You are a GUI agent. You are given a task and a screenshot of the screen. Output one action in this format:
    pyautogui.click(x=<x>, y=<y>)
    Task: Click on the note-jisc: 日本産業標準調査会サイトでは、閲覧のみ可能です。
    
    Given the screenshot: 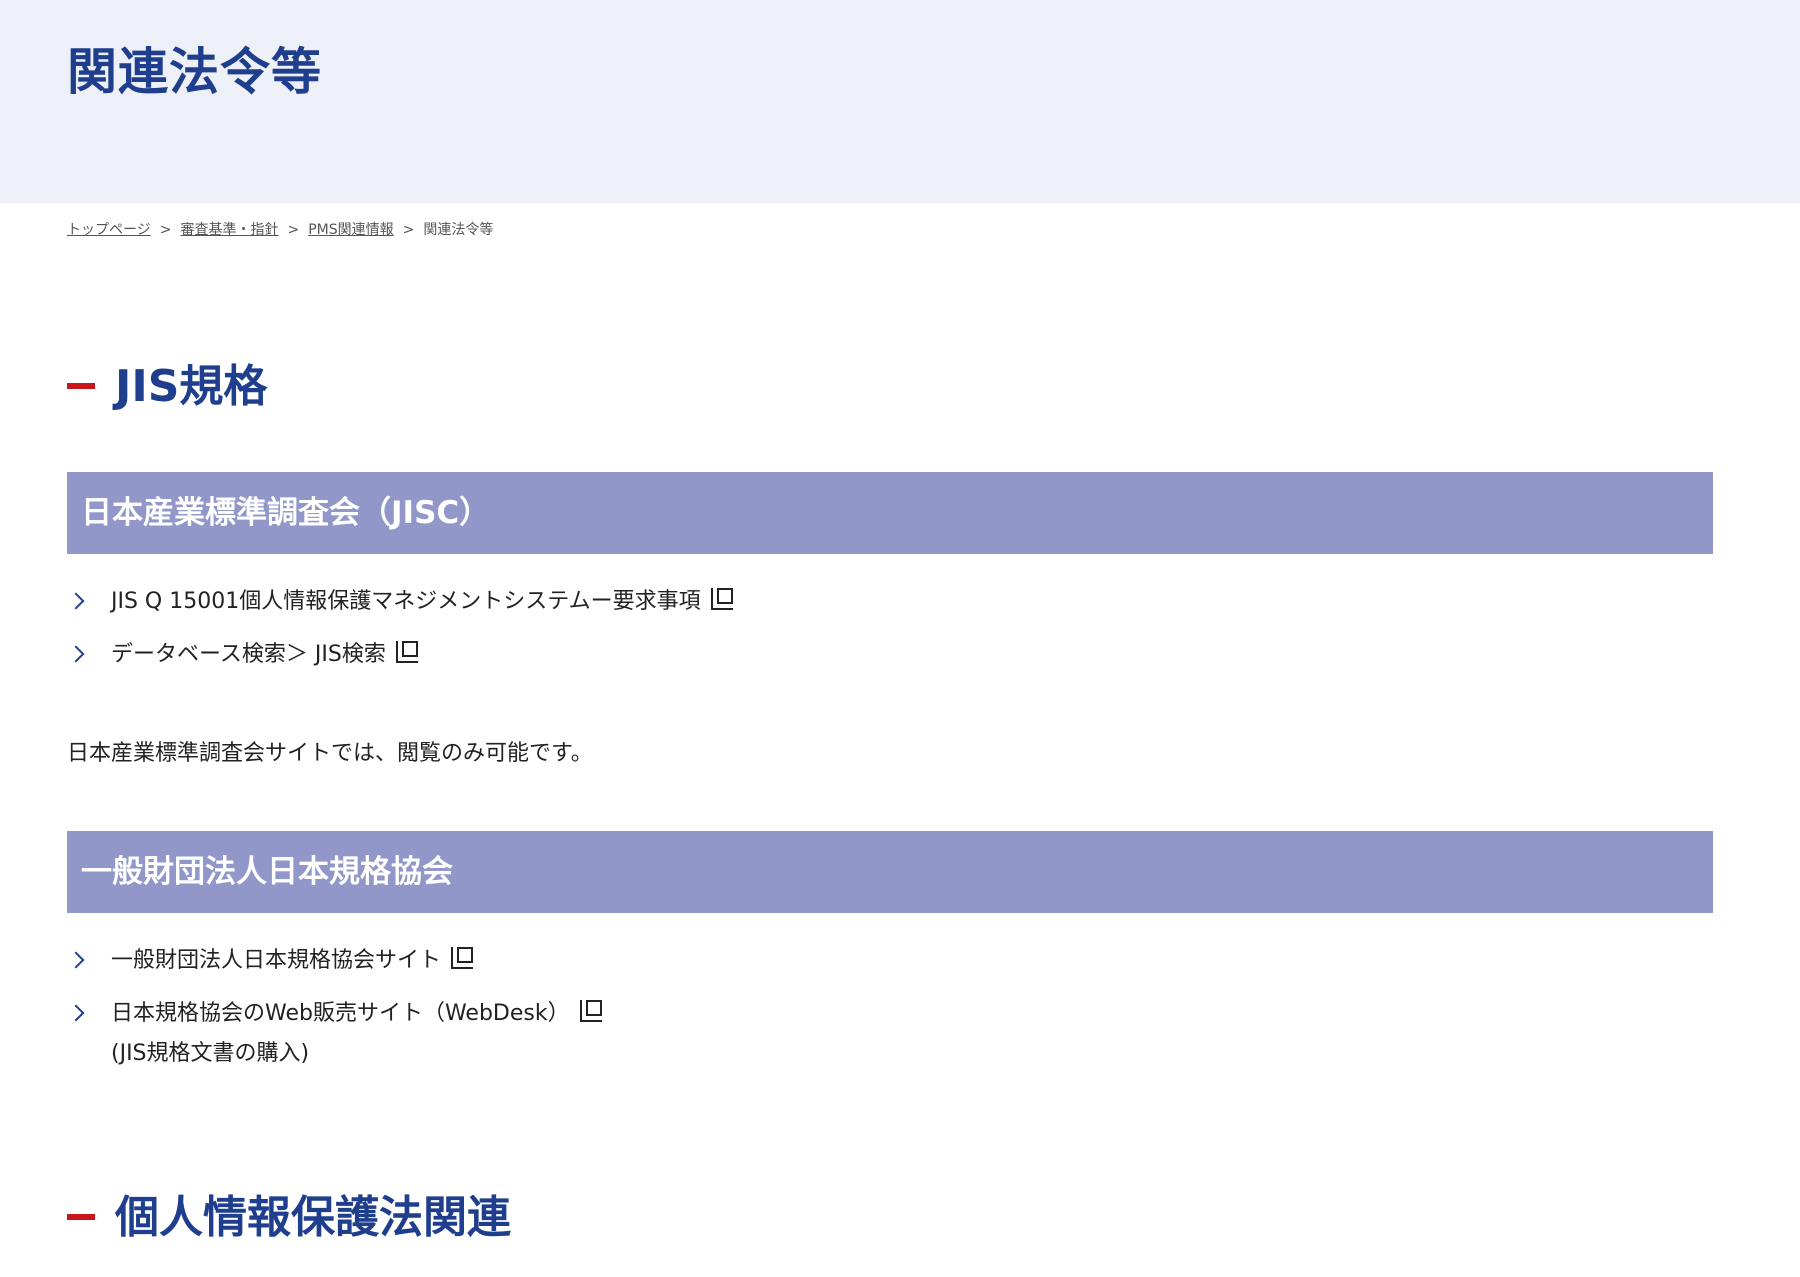 What is the action you would take?
    pyautogui.click(x=330, y=753)
    